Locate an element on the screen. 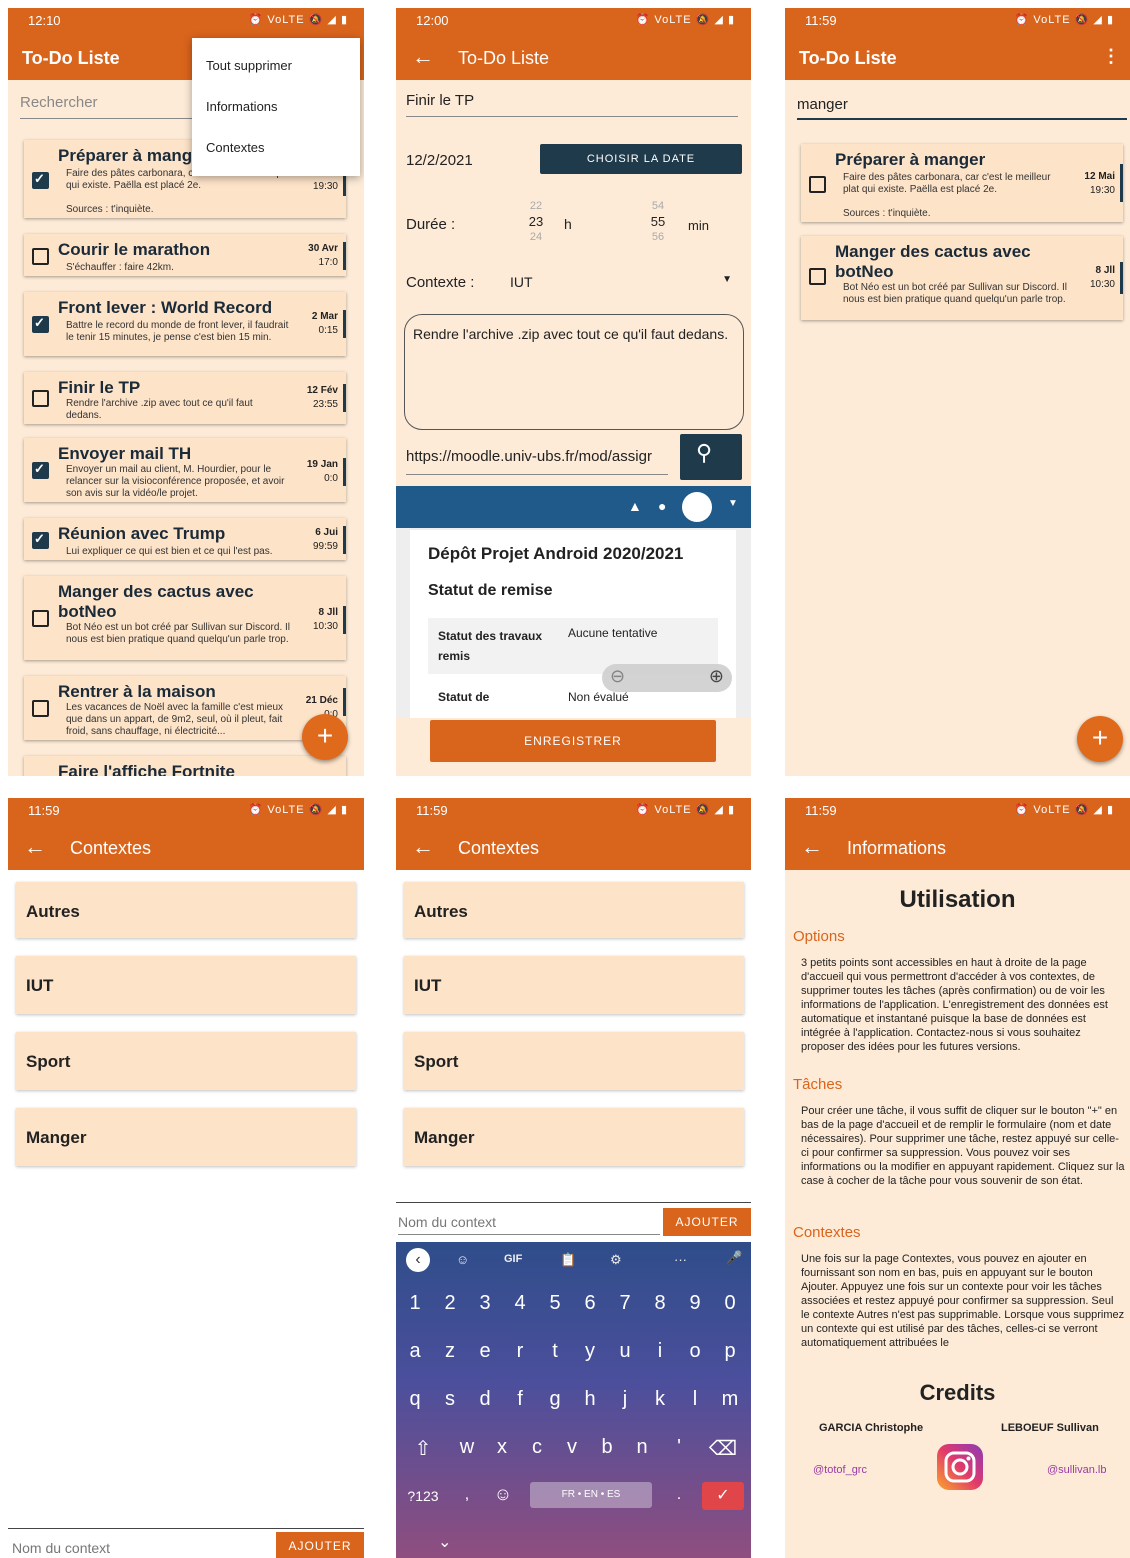 The height and width of the screenshot is (1558, 1130). hours-picker: 22 23 24 is located at coordinates (536, 221).